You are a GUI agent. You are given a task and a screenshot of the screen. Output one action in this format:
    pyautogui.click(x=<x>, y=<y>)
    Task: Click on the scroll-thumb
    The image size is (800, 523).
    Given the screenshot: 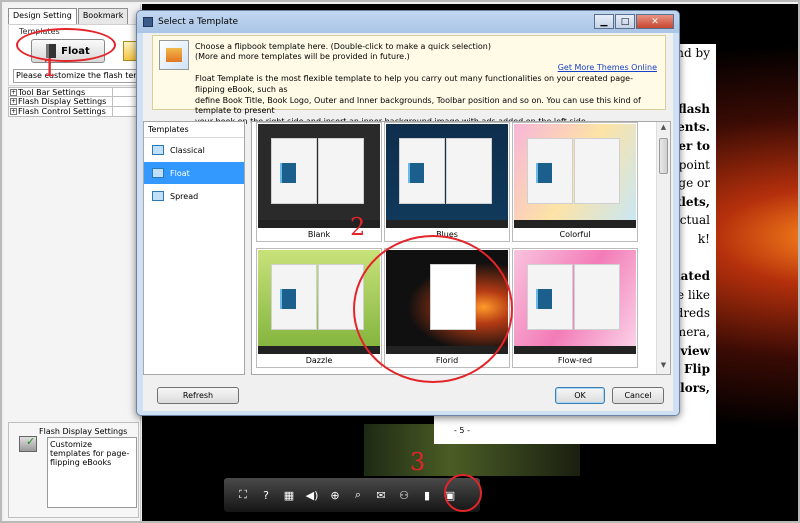 What is the action you would take?
    pyautogui.click(x=663, y=156)
    